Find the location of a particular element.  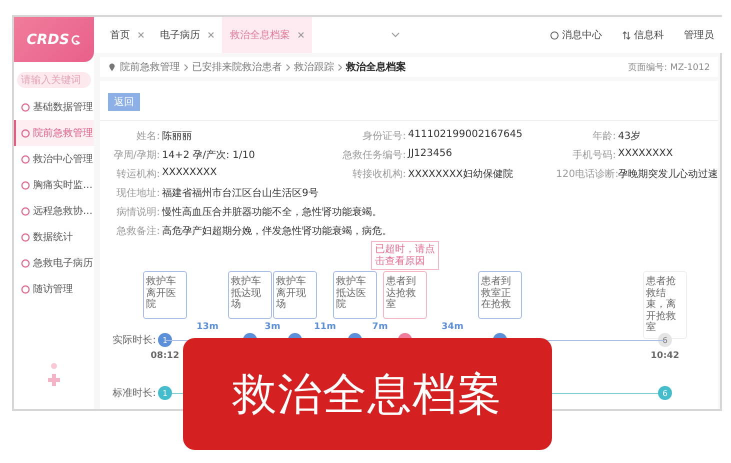

field-label: 年龄: is located at coordinates (604, 136).